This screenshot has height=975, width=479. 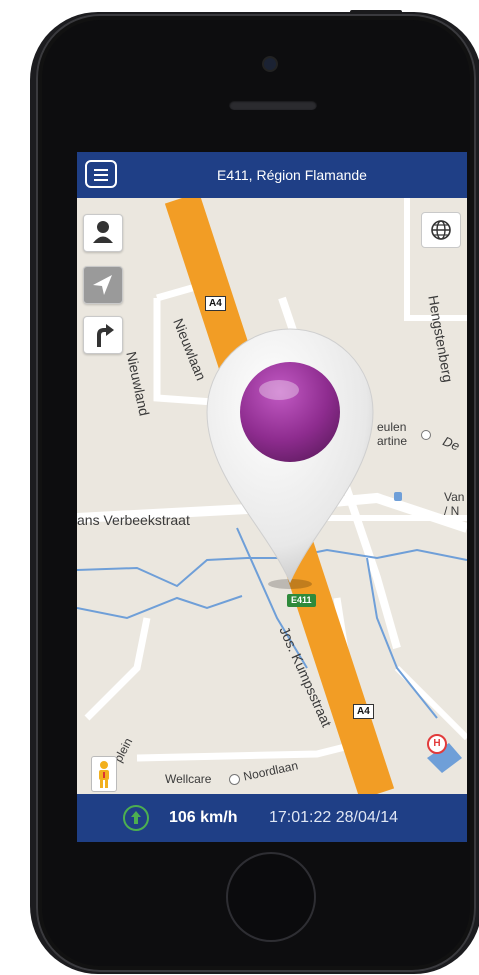 I want to click on street-view-pegman, so click(x=104, y=774).